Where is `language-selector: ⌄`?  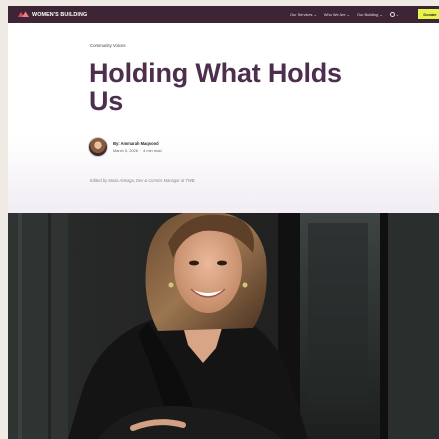
language-selector: ⌄ is located at coordinates (394, 14).